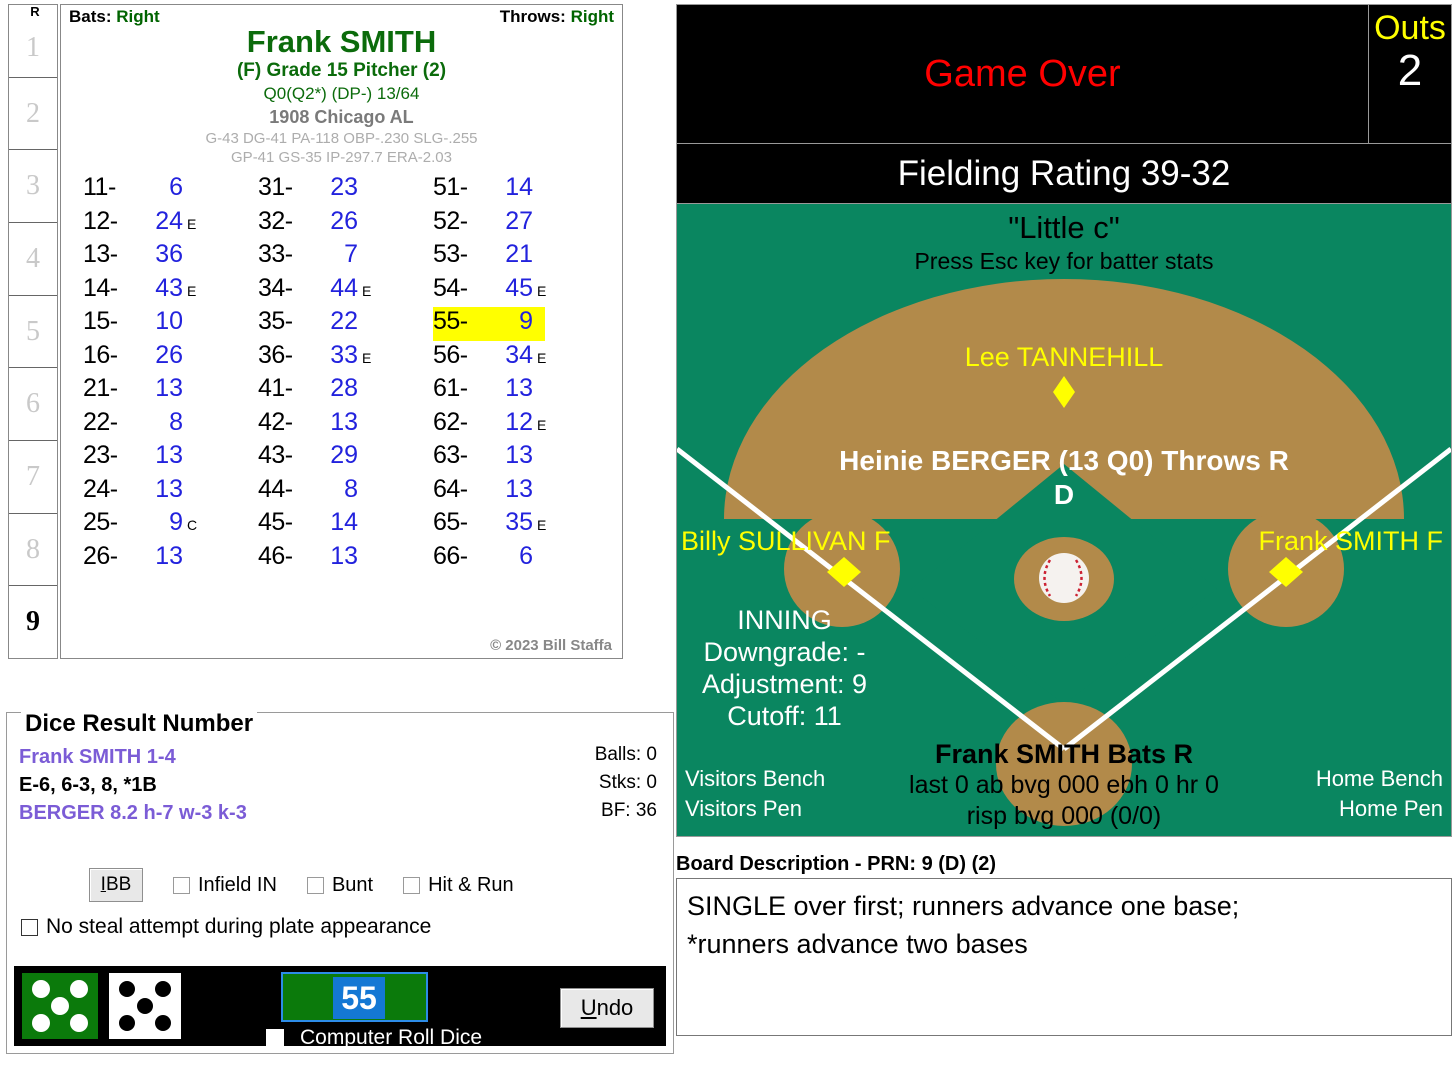 The image size is (1456, 1068). Describe the element at coordinates (450, 388) in the screenshot. I see `dice-result-key: 61-` at that location.